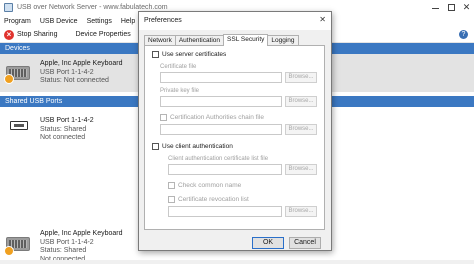  I want to click on shared-device-name: Apple, Inc Apple Keyboard, so click(81, 233).